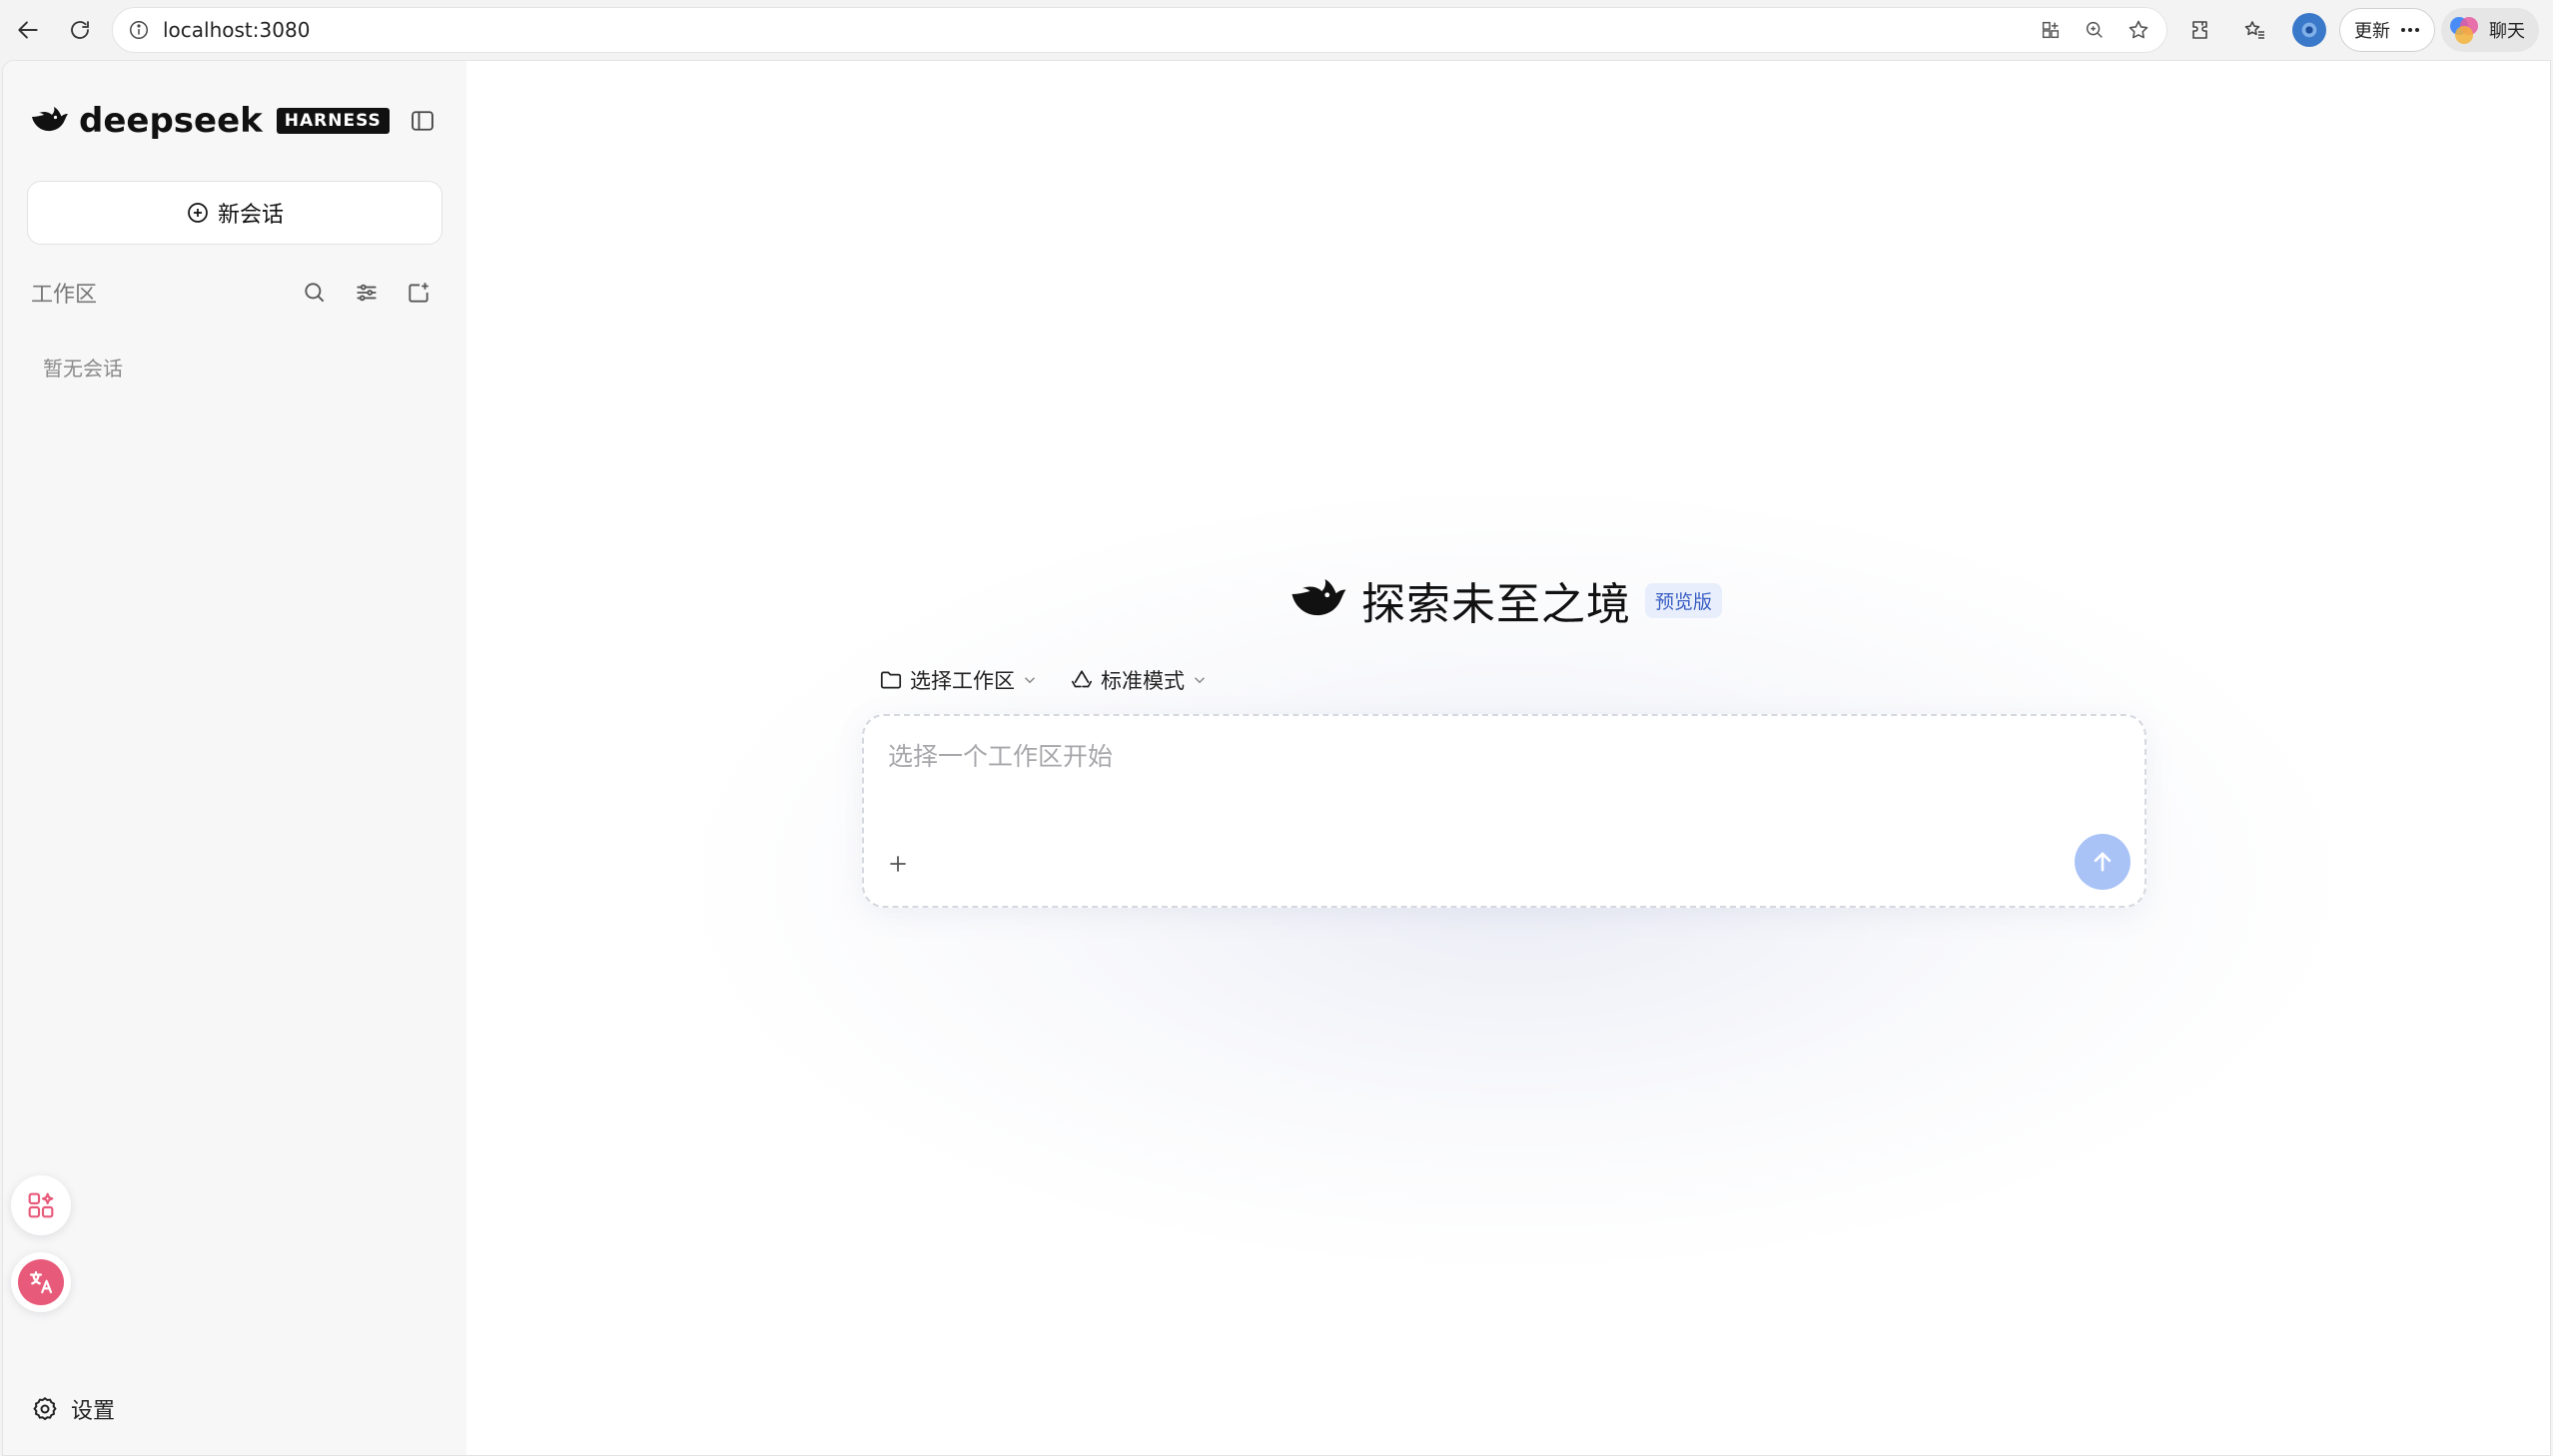 The image size is (2553, 1456). I want to click on preview-badge: 预览版, so click(1684, 600).